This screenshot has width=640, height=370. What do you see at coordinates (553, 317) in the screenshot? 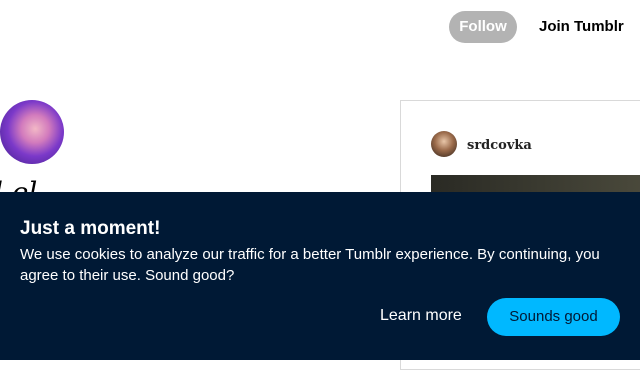
I see `sounds-good-button: Sounds good` at bounding box center [553, 317].